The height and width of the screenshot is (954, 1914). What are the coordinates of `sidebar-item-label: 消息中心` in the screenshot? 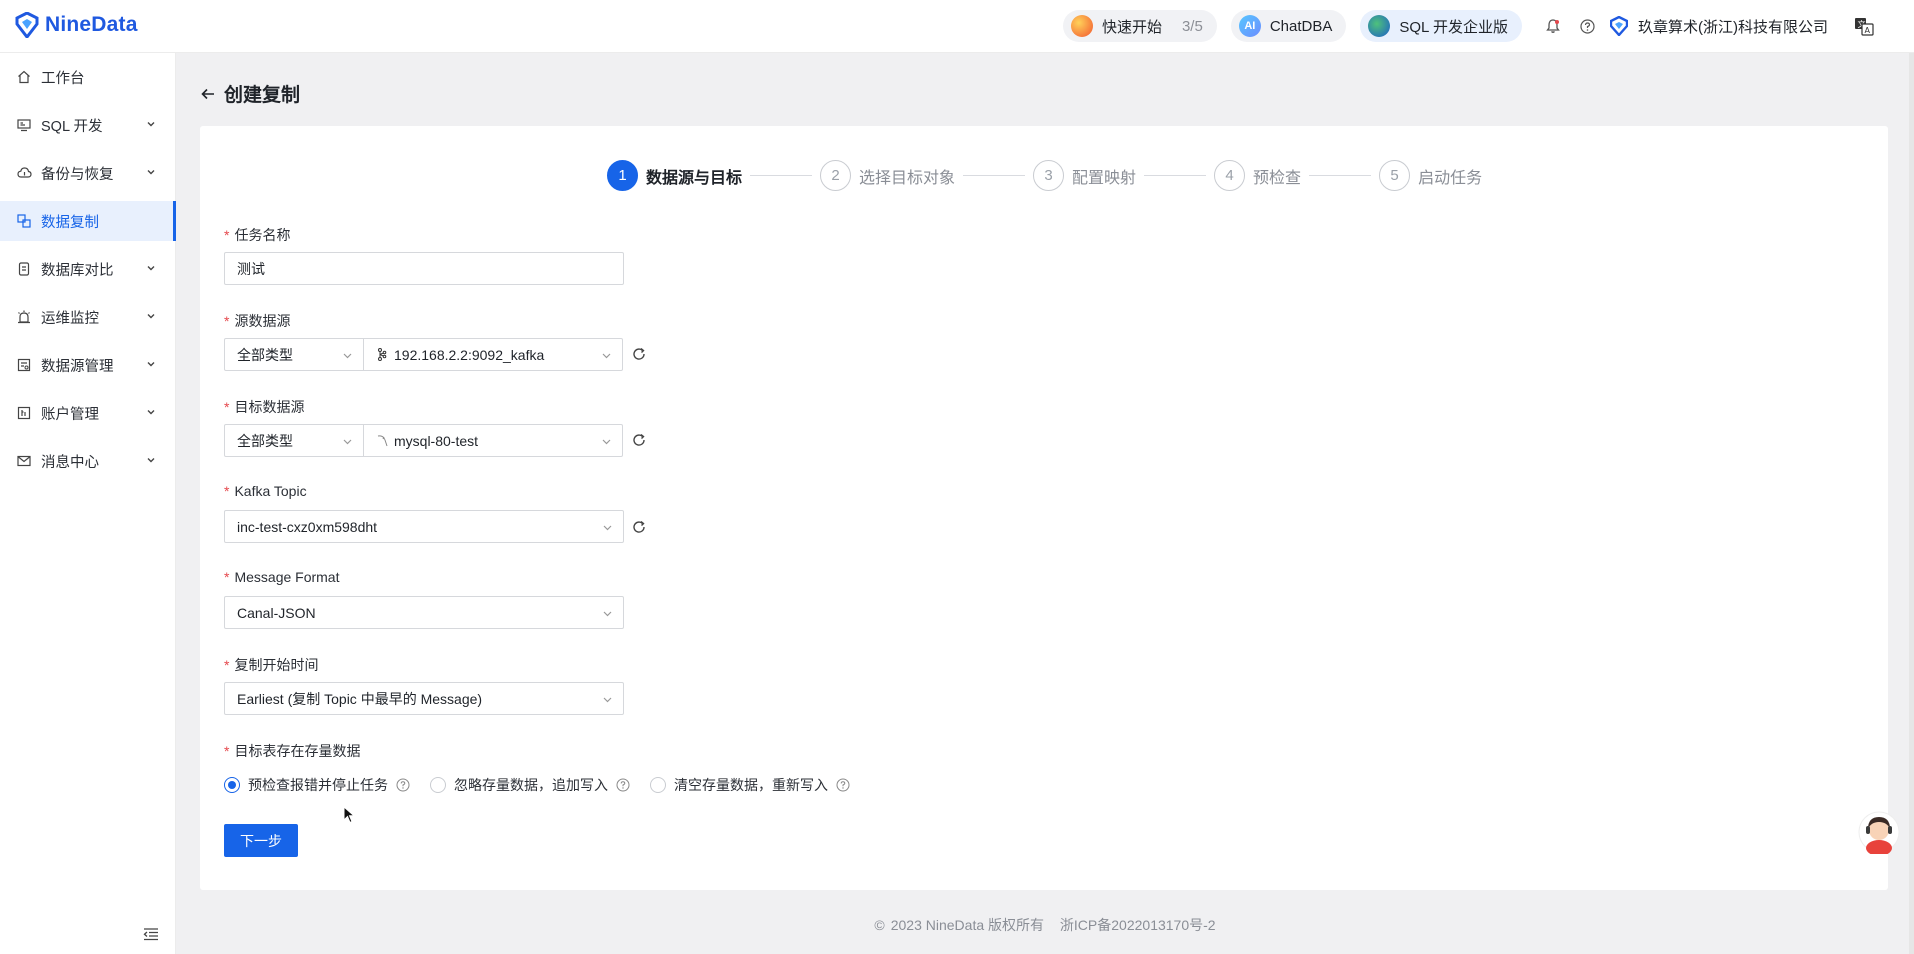 It's located at (70, 462).